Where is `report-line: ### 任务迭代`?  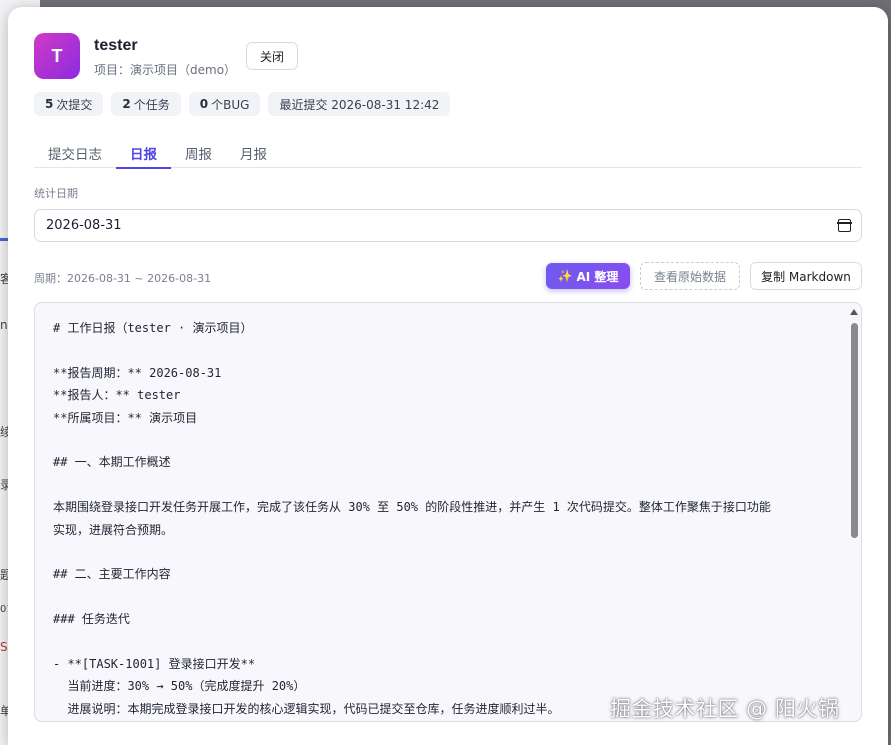
report-line: ### 任务迭代 is located at coordinates (91, 619).